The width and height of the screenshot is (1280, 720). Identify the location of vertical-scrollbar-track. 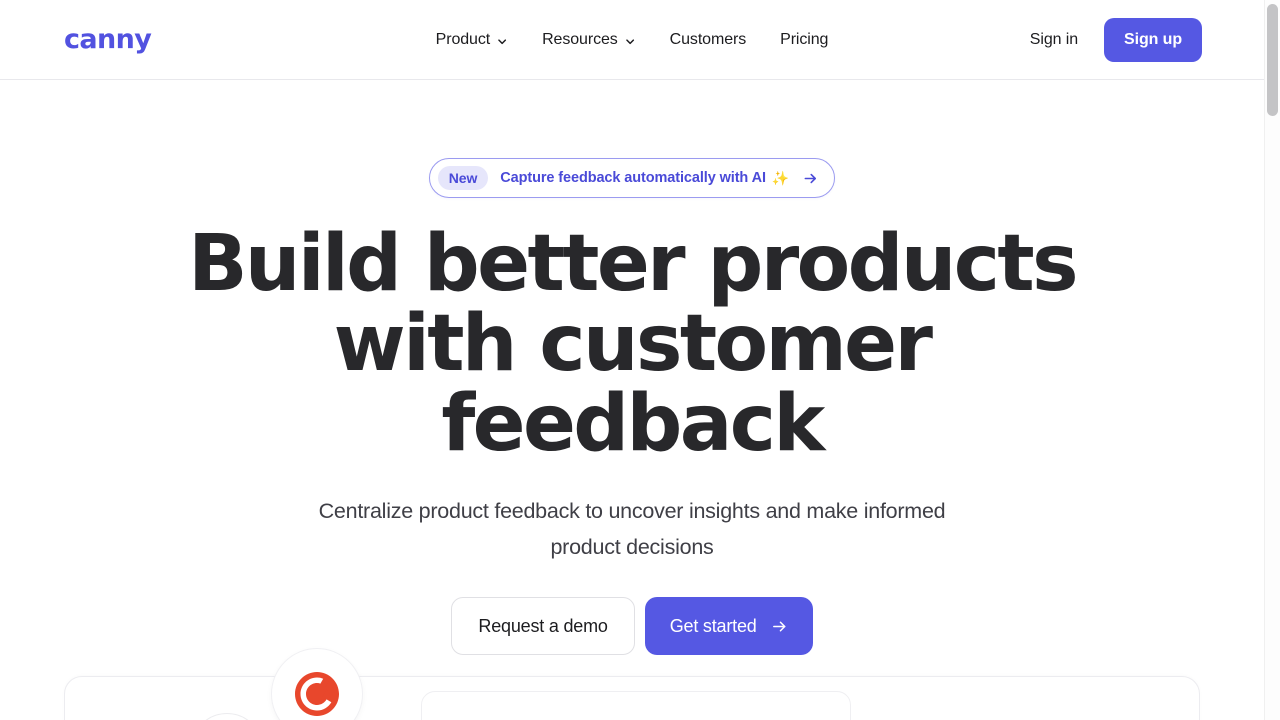
(1272, 360).